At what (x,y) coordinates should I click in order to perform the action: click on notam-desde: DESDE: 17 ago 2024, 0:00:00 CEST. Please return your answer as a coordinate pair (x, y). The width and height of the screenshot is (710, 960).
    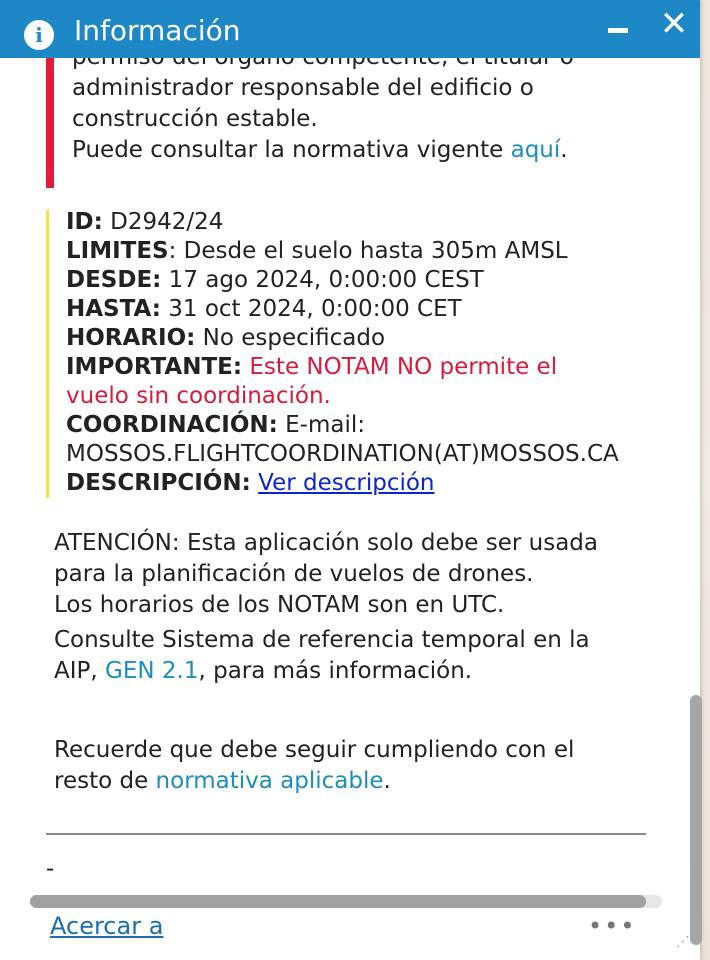
    Looking at the image, I should click on (366, 280).